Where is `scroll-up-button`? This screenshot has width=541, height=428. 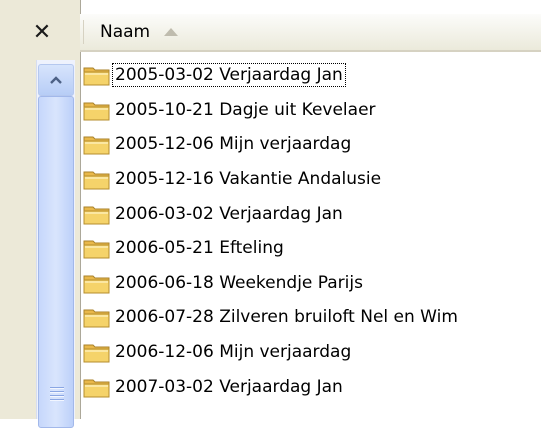
scroll-up-button is located at coordinates (56, 80).